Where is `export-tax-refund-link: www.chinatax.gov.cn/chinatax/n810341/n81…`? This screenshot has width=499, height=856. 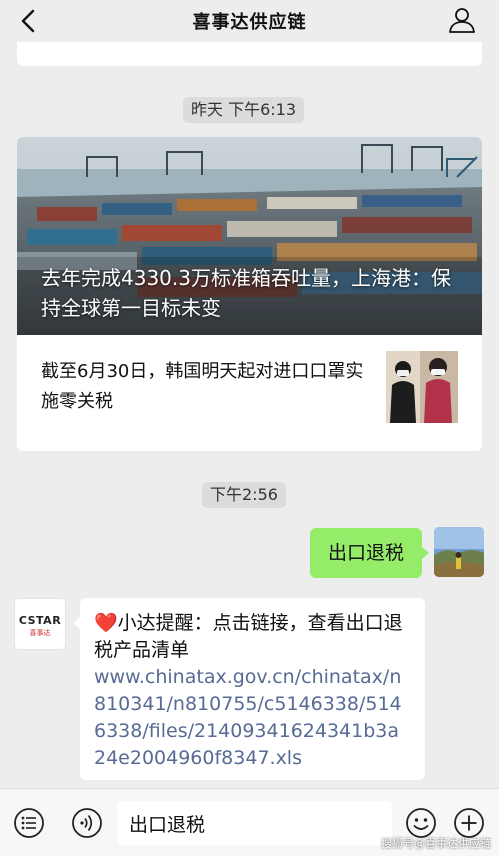 export-tax-refund-link: www.chinatax.gov.cn/chinatax/n810341/n81… is located at coordinates (252, 718).